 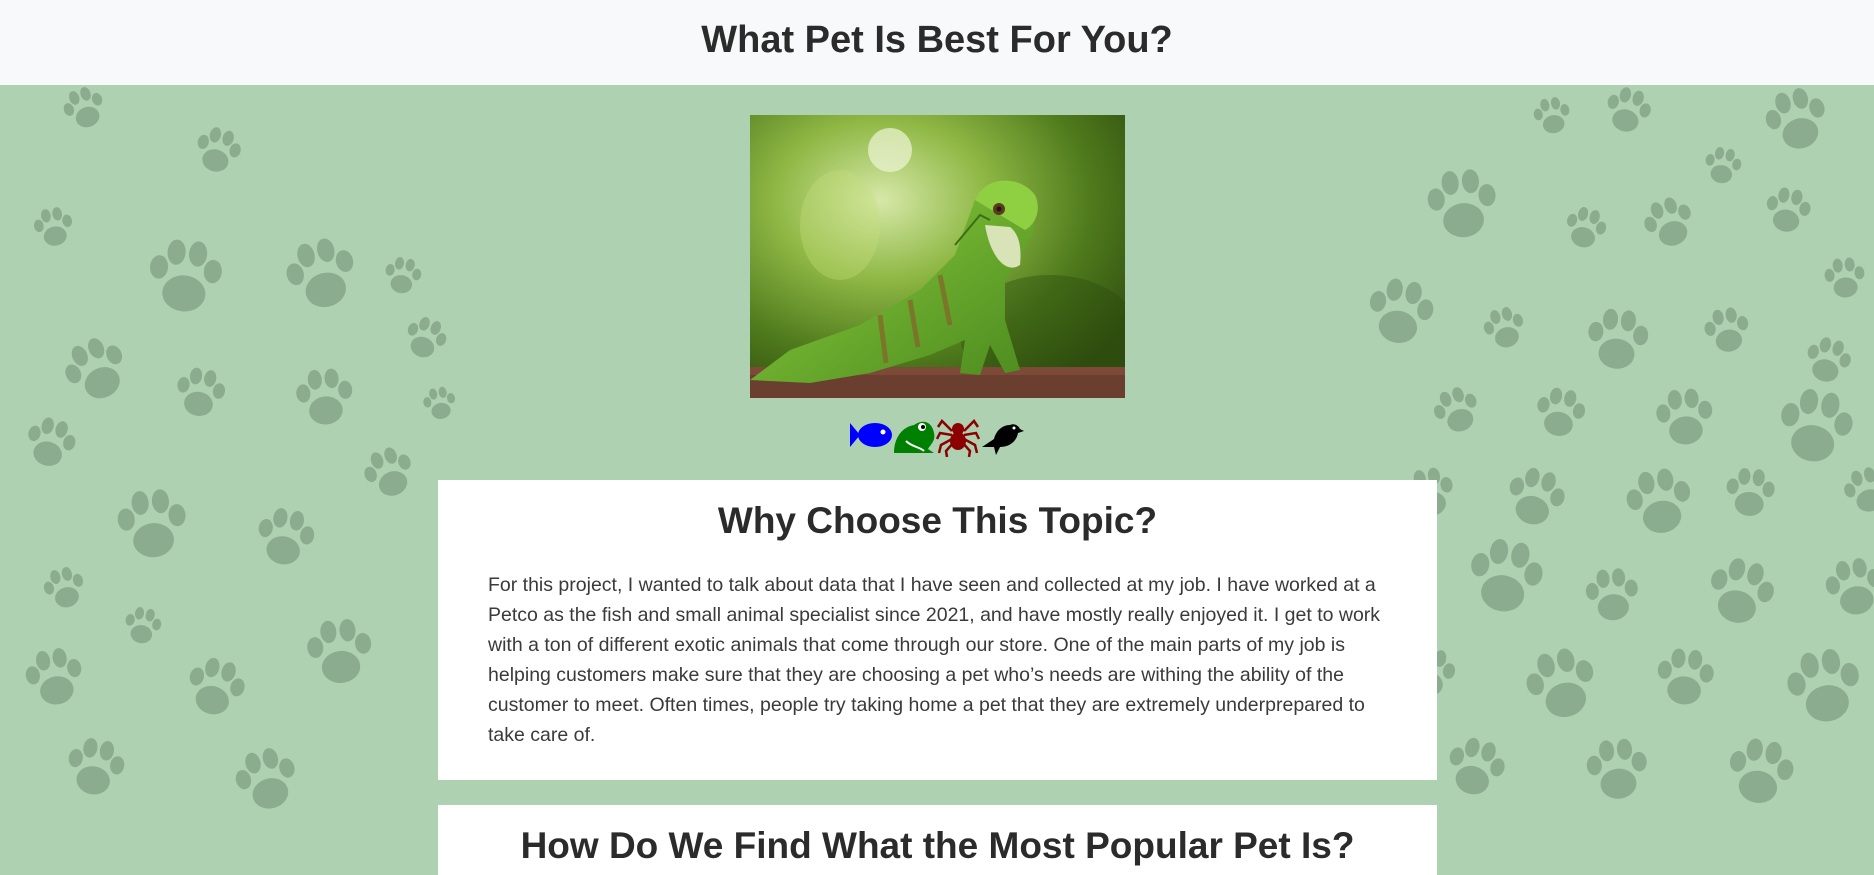 I want to click on page-title: What Pet Is Best For You?, so click(x=937, y=40).